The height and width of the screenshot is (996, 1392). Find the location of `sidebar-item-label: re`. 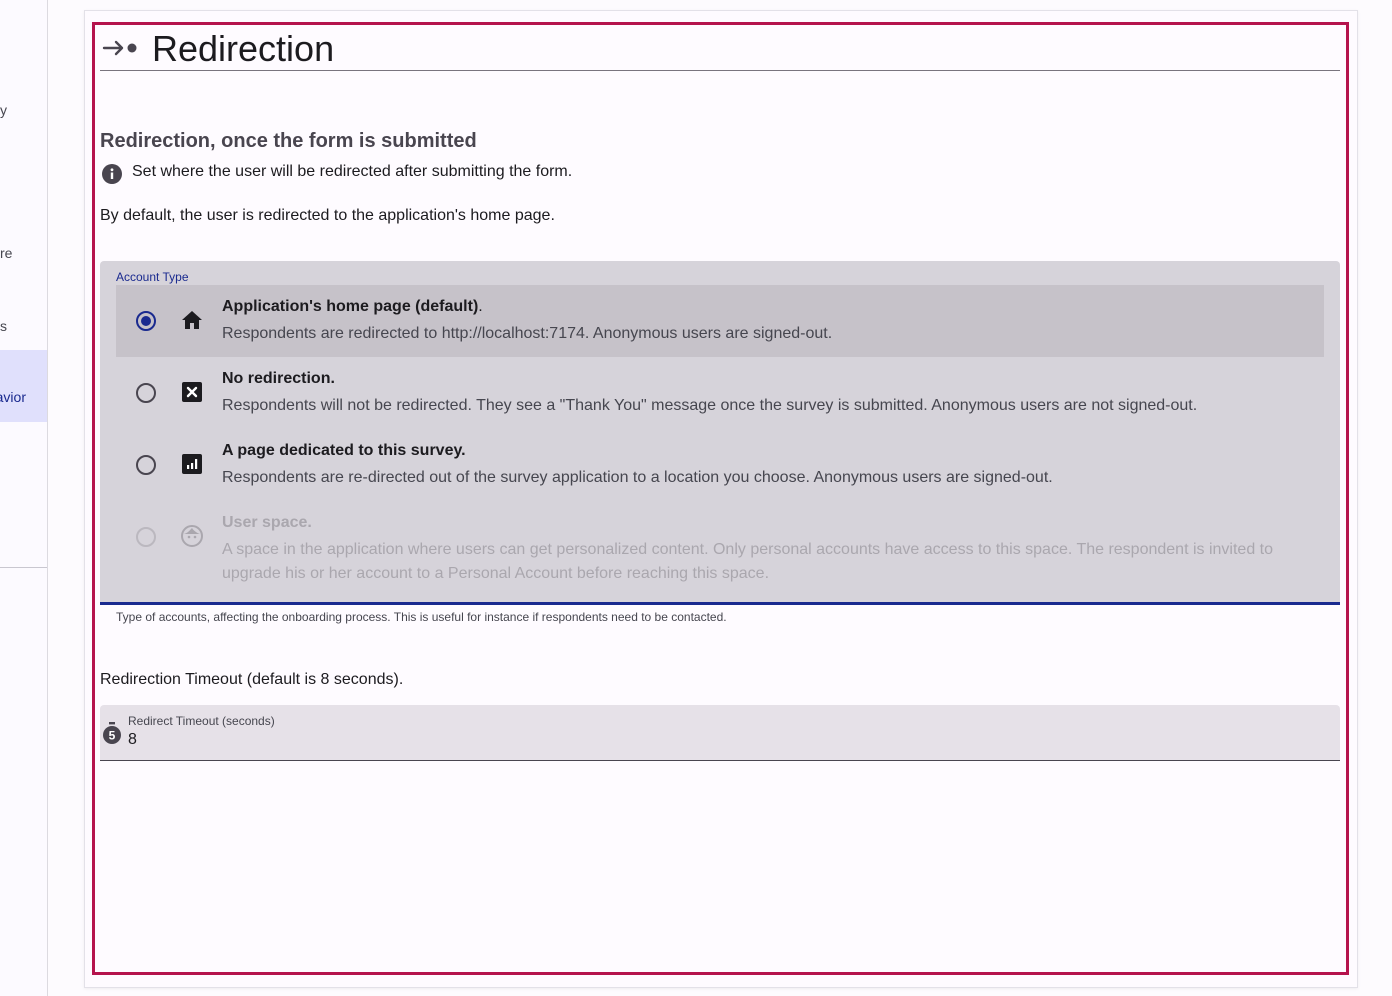

sidebar-item-label: re is located at coordinates (6, 253).